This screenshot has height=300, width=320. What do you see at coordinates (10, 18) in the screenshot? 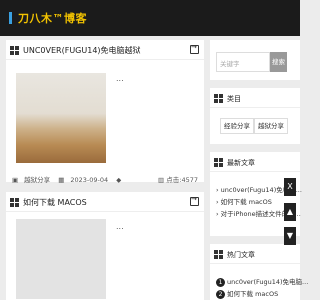
I see `logo-mark` at bounding box center [10, 18].